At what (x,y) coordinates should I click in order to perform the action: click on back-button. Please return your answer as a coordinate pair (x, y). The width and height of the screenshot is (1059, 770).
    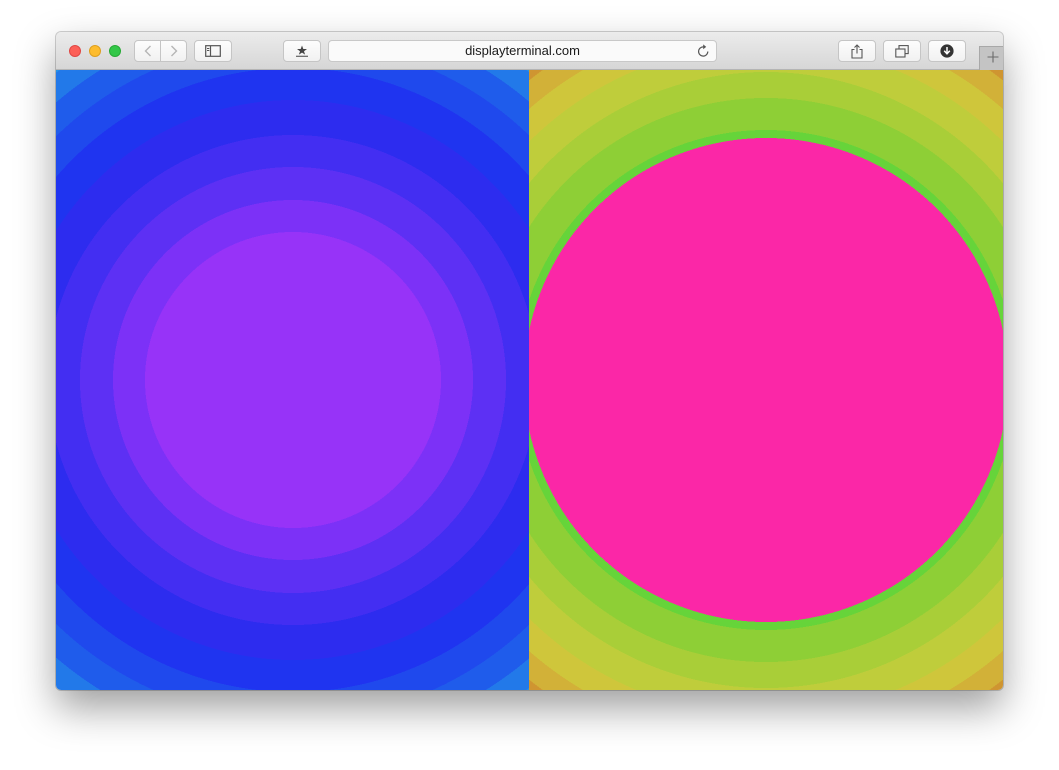
    Looking at the image, I should click on (147, 51).